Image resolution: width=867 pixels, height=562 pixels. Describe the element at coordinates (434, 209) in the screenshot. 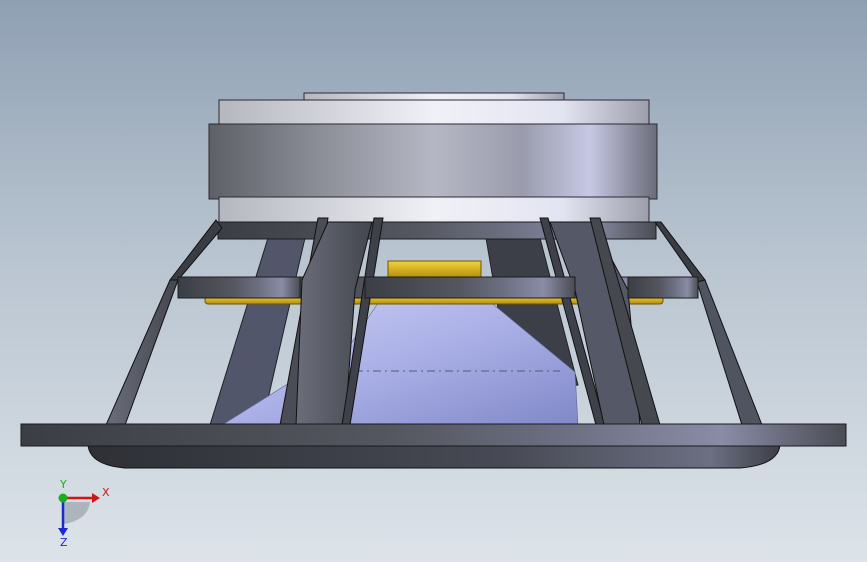

I see `back-plate` at that location.